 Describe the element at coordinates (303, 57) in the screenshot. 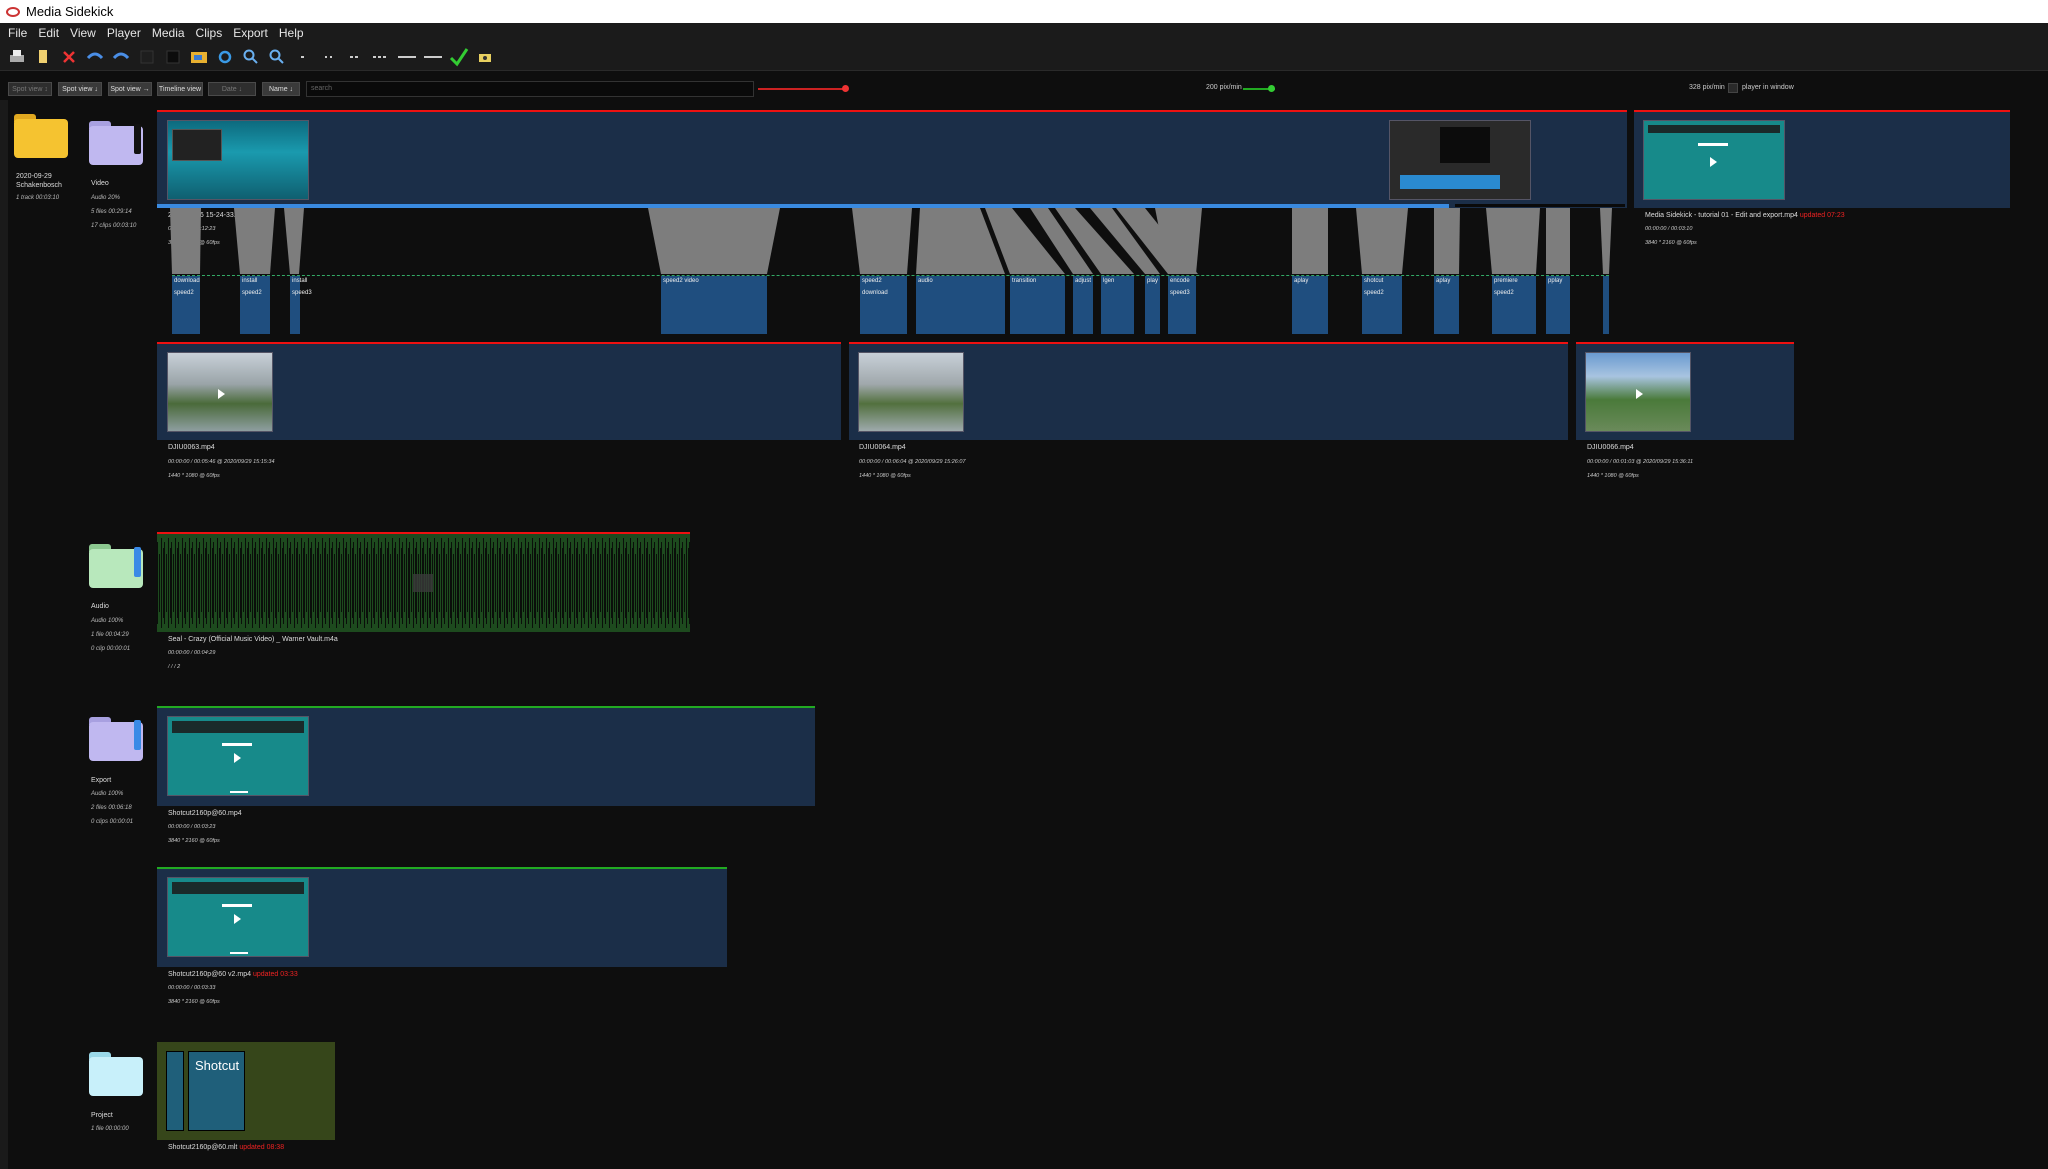

I see `dash-1-icon` at that location.